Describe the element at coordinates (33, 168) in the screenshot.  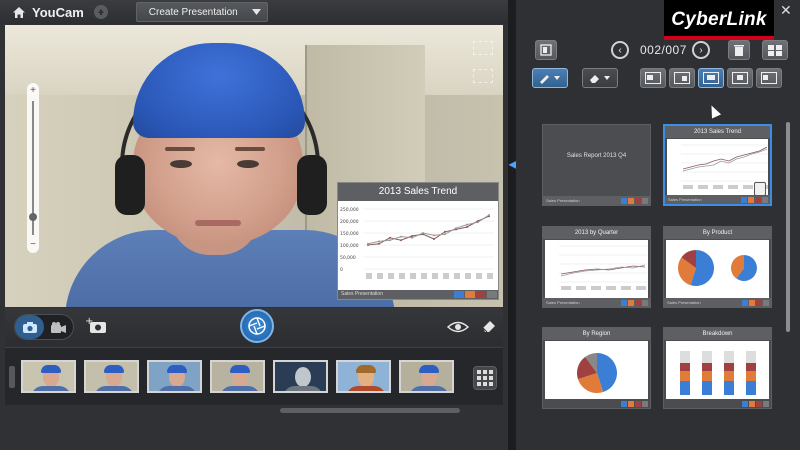
I see `zoom-slider: + −` at that location.